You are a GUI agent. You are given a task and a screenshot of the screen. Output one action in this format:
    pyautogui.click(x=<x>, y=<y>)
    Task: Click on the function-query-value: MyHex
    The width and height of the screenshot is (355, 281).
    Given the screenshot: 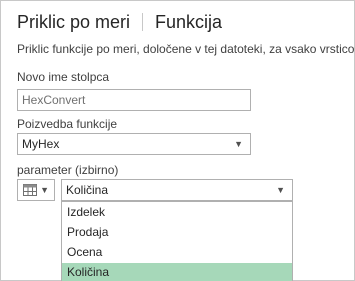 What is the action you would take?
    pyautogui.click(x=41, y=144)
    